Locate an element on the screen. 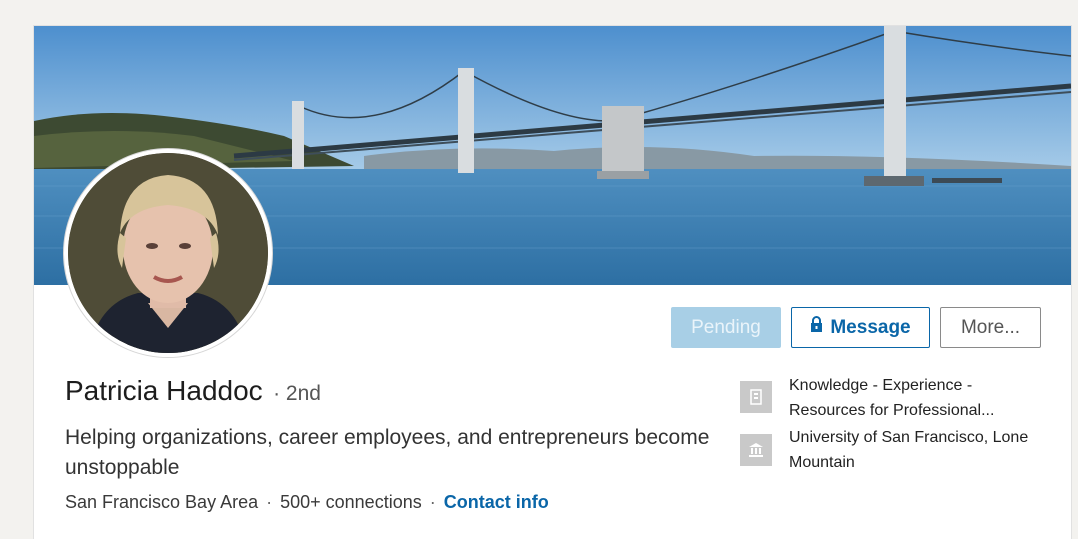 This screenshot has height=539, width=1078. message-button: Message is located at coordinates (860, 327).